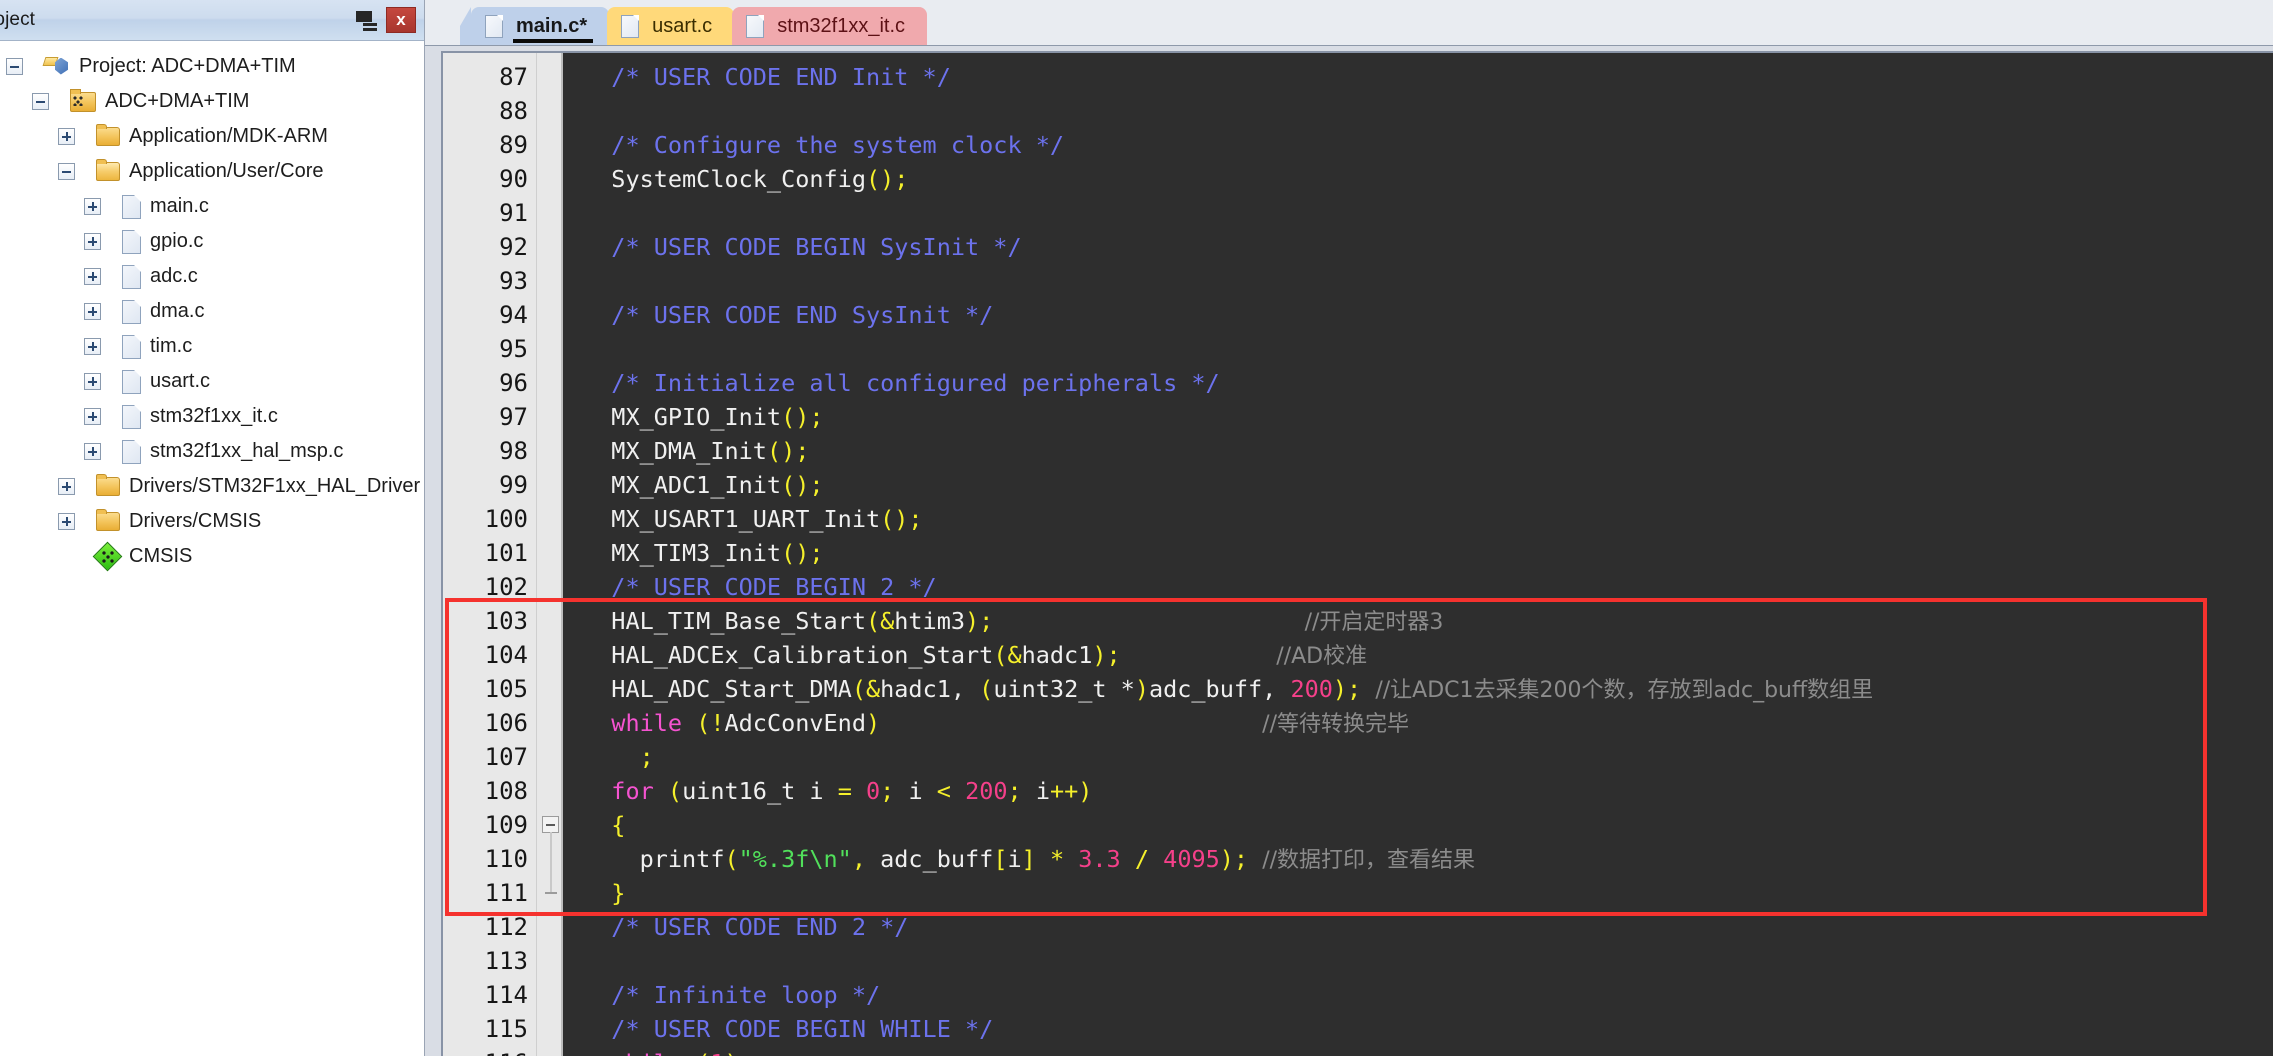 This screenshot has height=1056, width=2273. I want to click on code-line: for (uint16_t i = 0; i < 200; i++), so click(1418, 791).